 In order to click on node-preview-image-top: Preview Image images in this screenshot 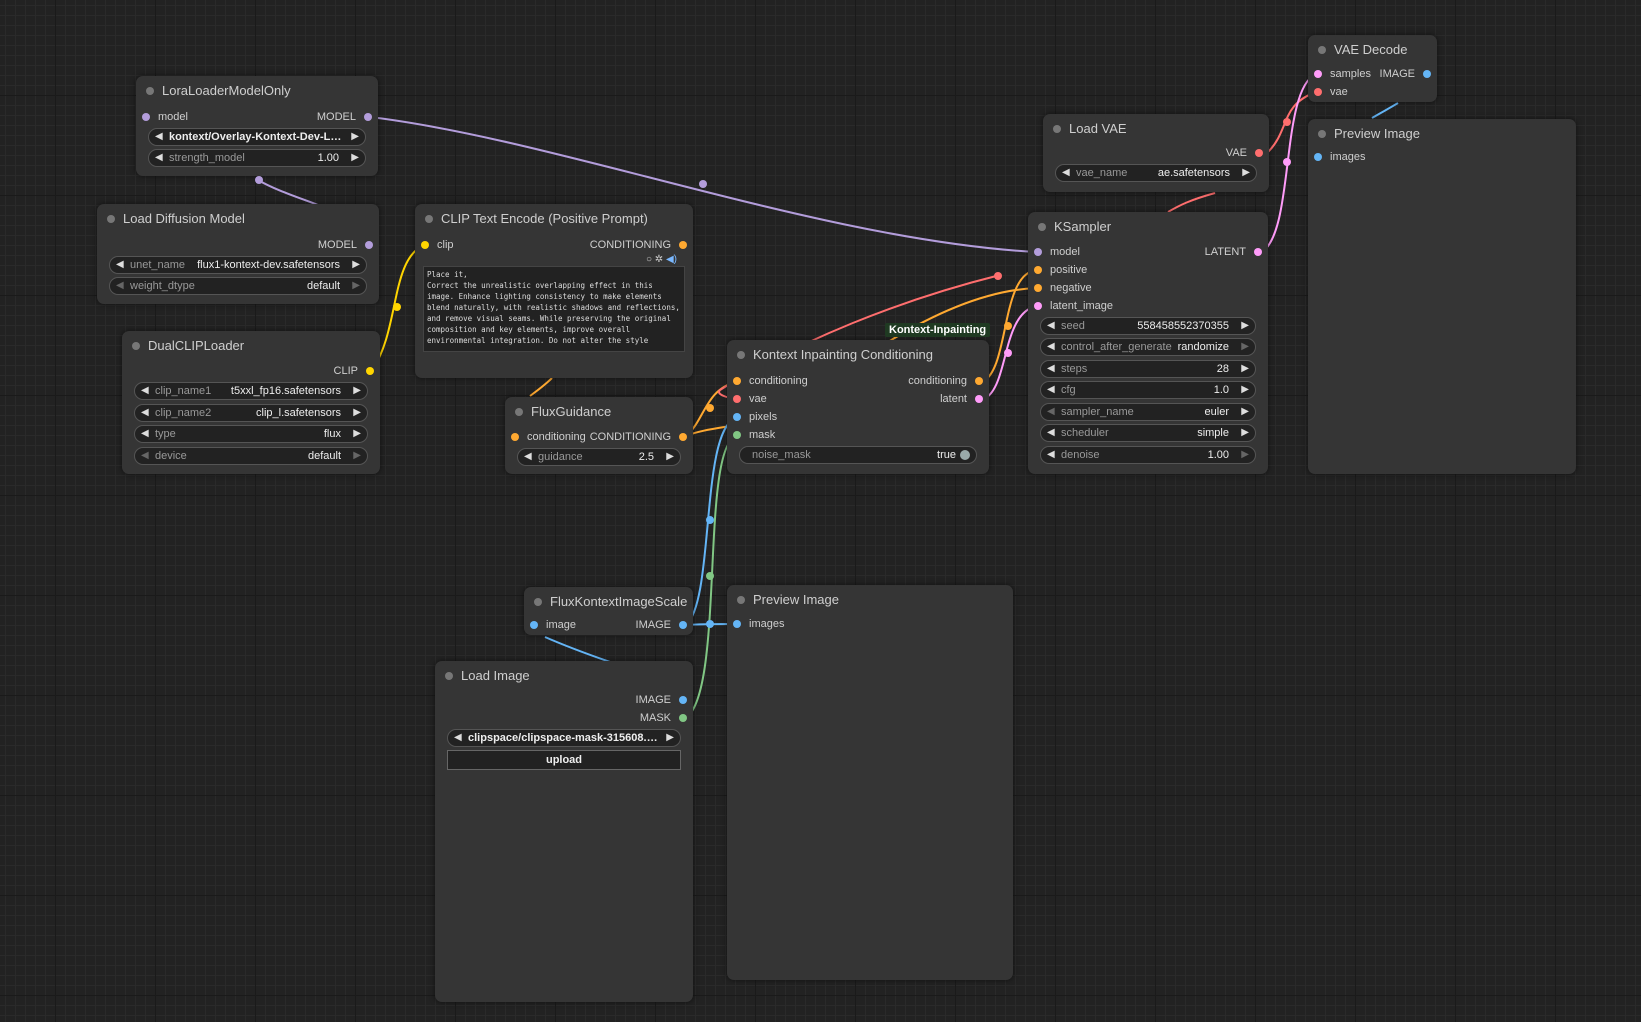, I will do `click(1442, 296)`.